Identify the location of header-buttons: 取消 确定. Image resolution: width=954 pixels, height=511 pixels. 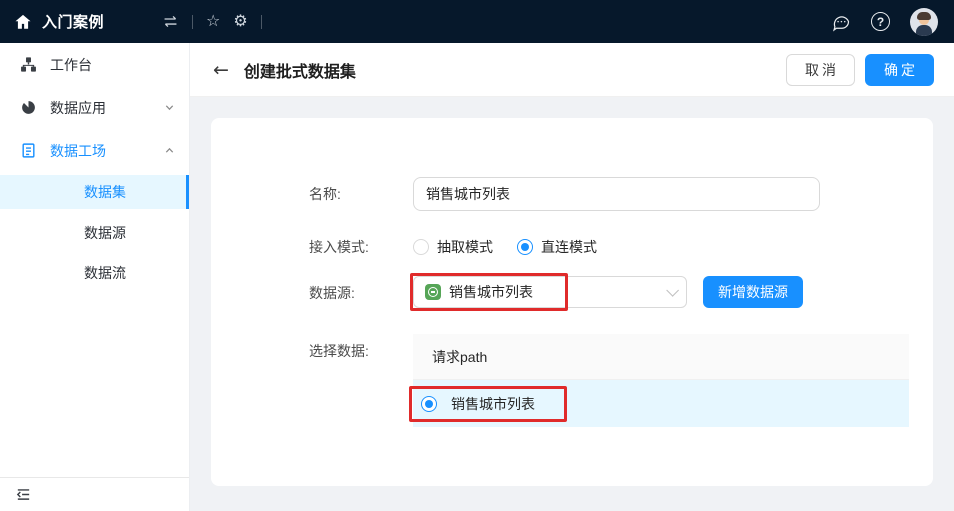
(860, 69).